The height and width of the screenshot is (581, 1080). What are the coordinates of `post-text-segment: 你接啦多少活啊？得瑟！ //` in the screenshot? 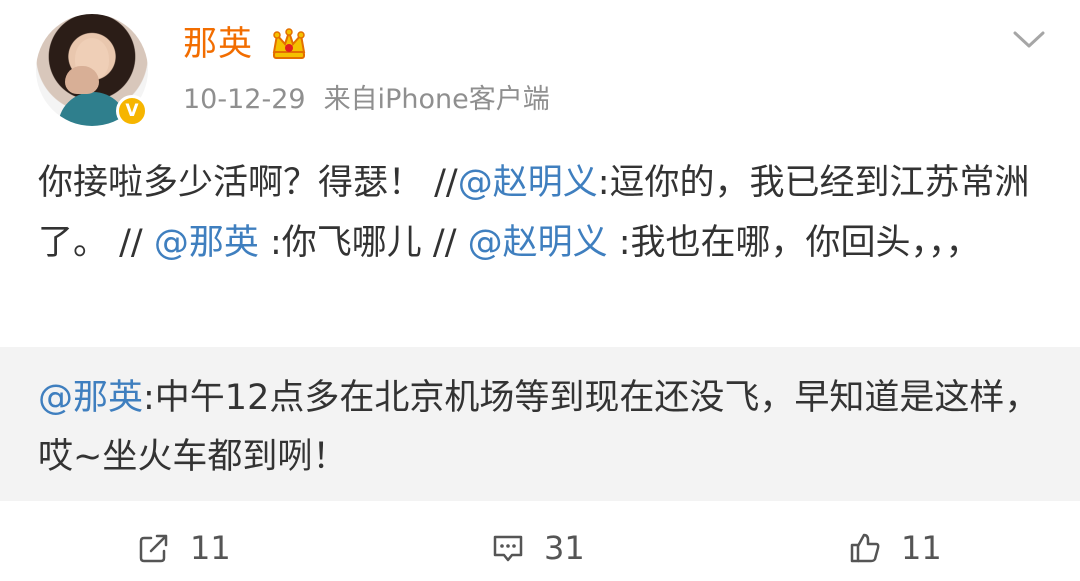 It's located at (248, 183).